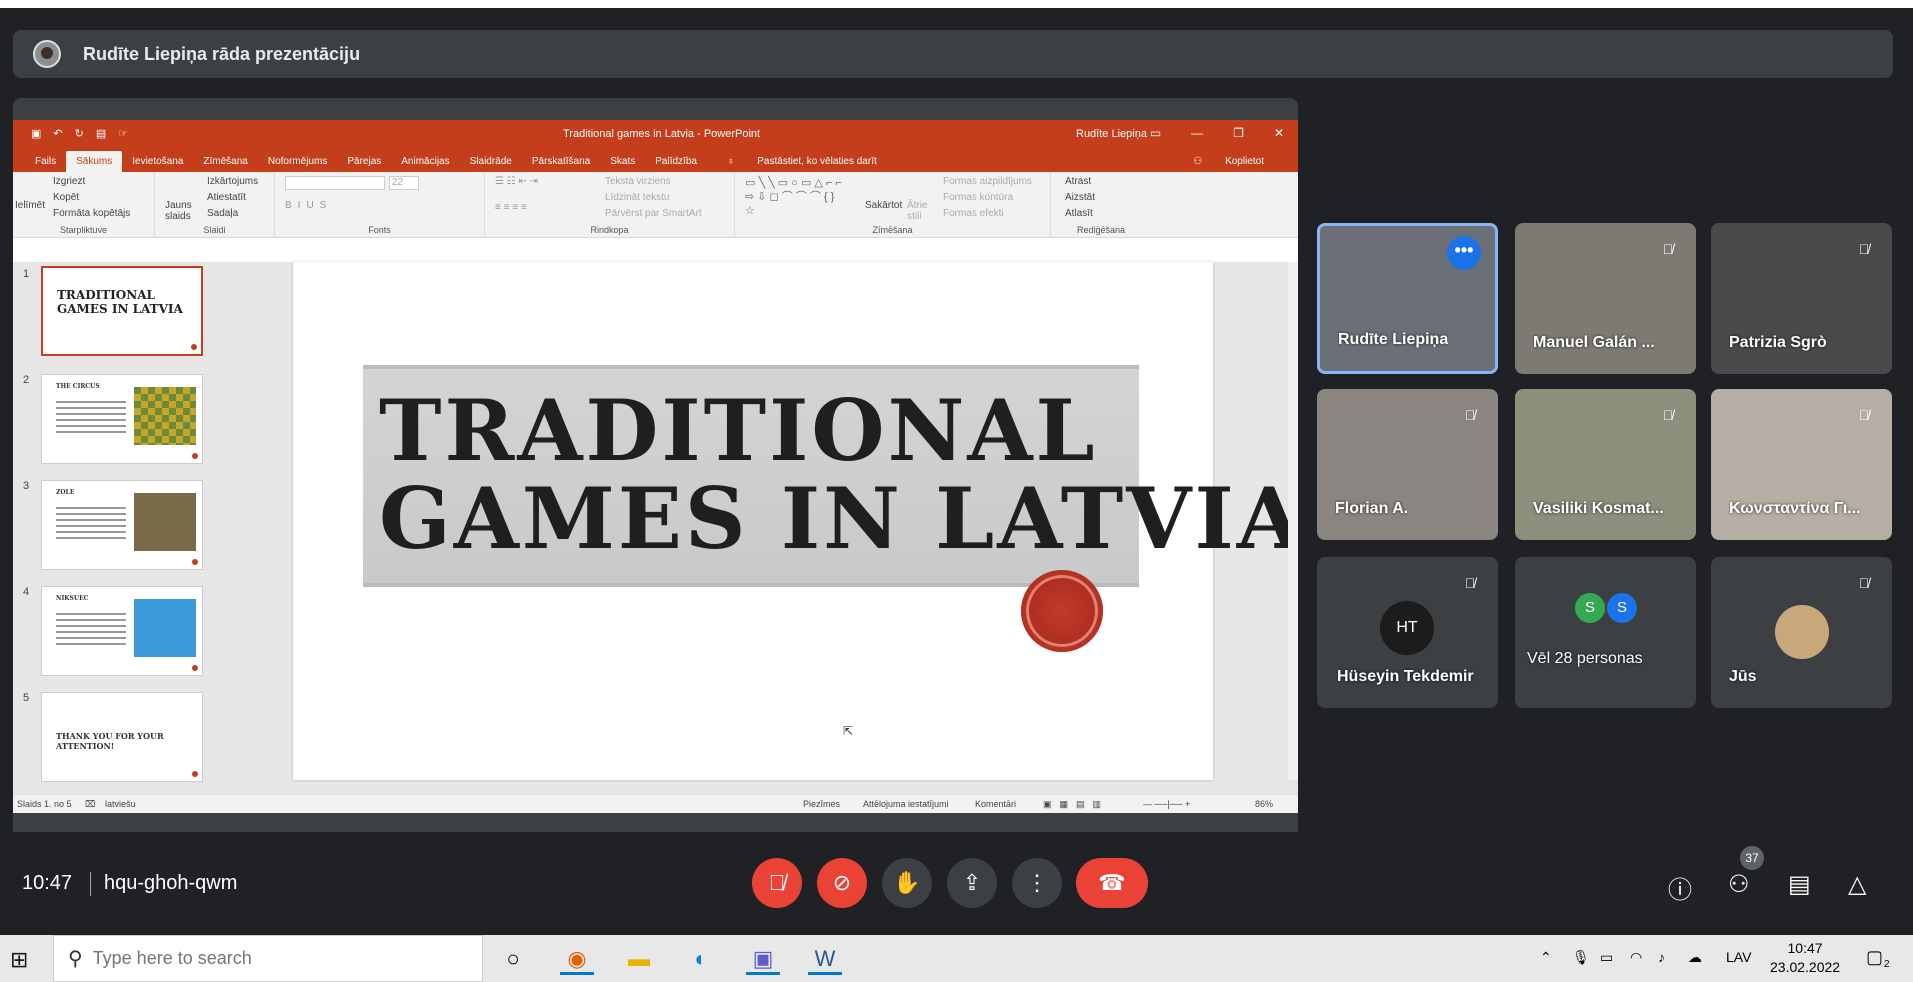  What do you see at coordinates (821, 804) in the screenshot?
I see `notes-button: Piezīmes` at bounding box center [821, 804].